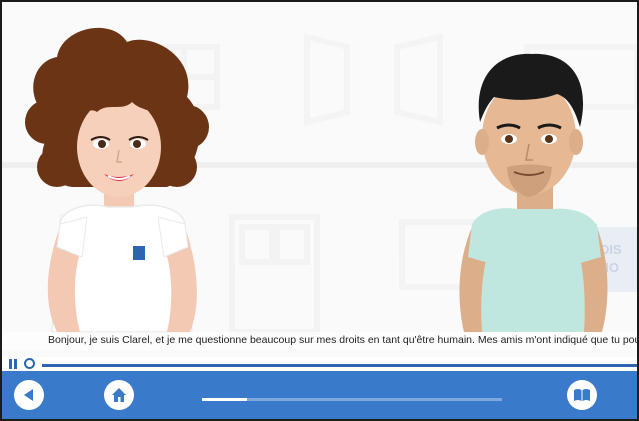  I want to click on glossary-button, so click(582, 395).